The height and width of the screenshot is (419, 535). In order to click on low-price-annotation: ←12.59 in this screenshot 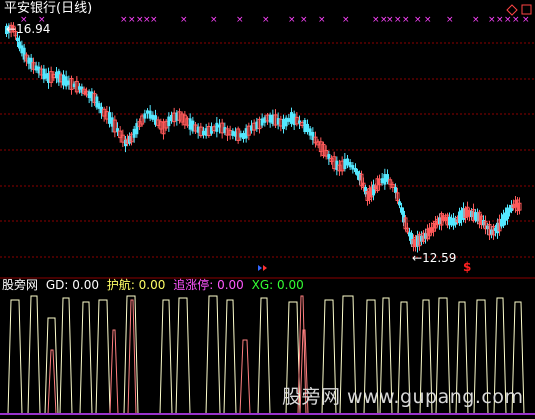, I will do `click(434, 258)`.